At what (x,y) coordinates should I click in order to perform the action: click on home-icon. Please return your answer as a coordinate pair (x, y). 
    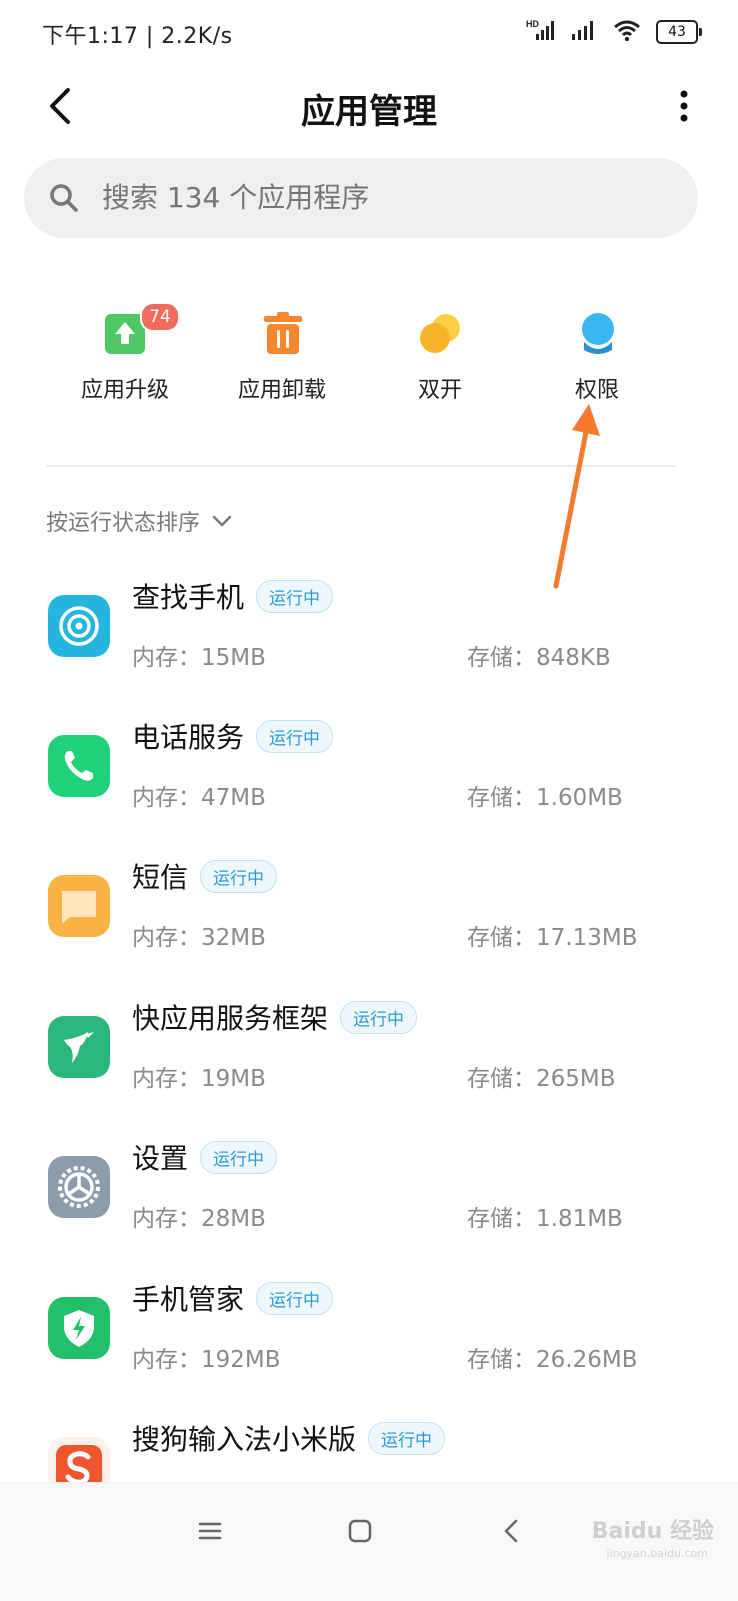
    Looking at the image, I should click on (360, 1531).